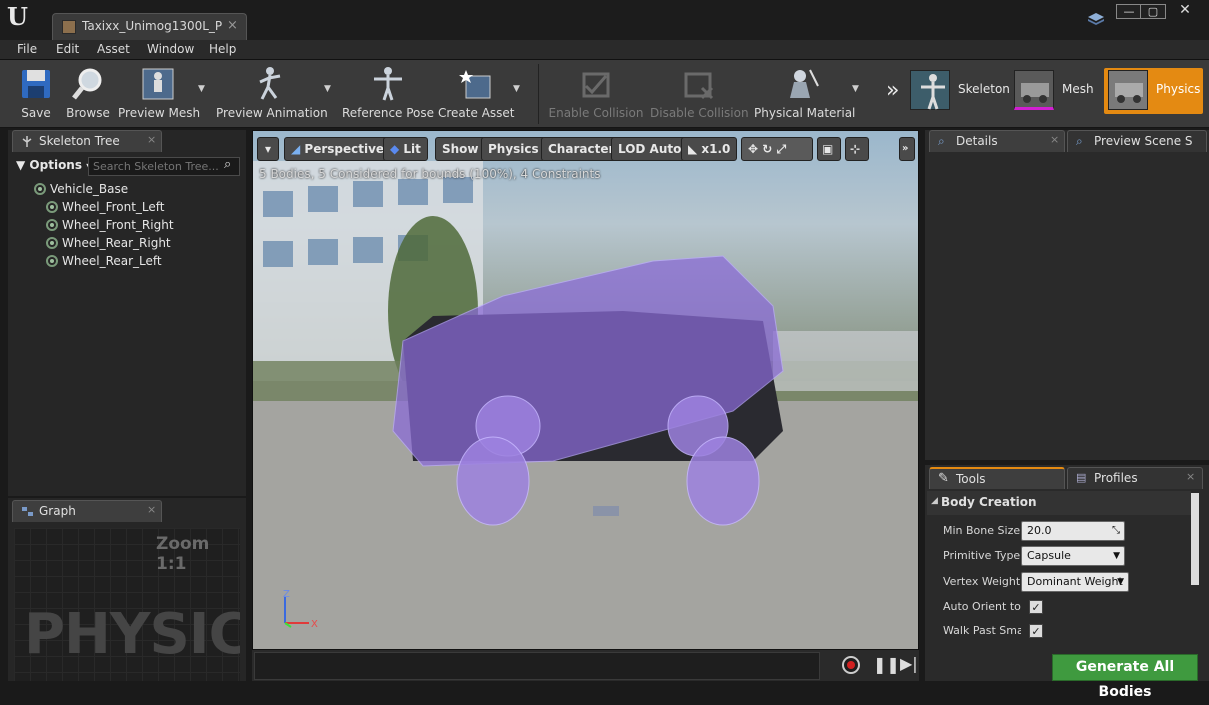 Image resolution: width=1209 pixels, height=705 pixels. I want to click on profiles-icon: ▤, so click(1081, 477).